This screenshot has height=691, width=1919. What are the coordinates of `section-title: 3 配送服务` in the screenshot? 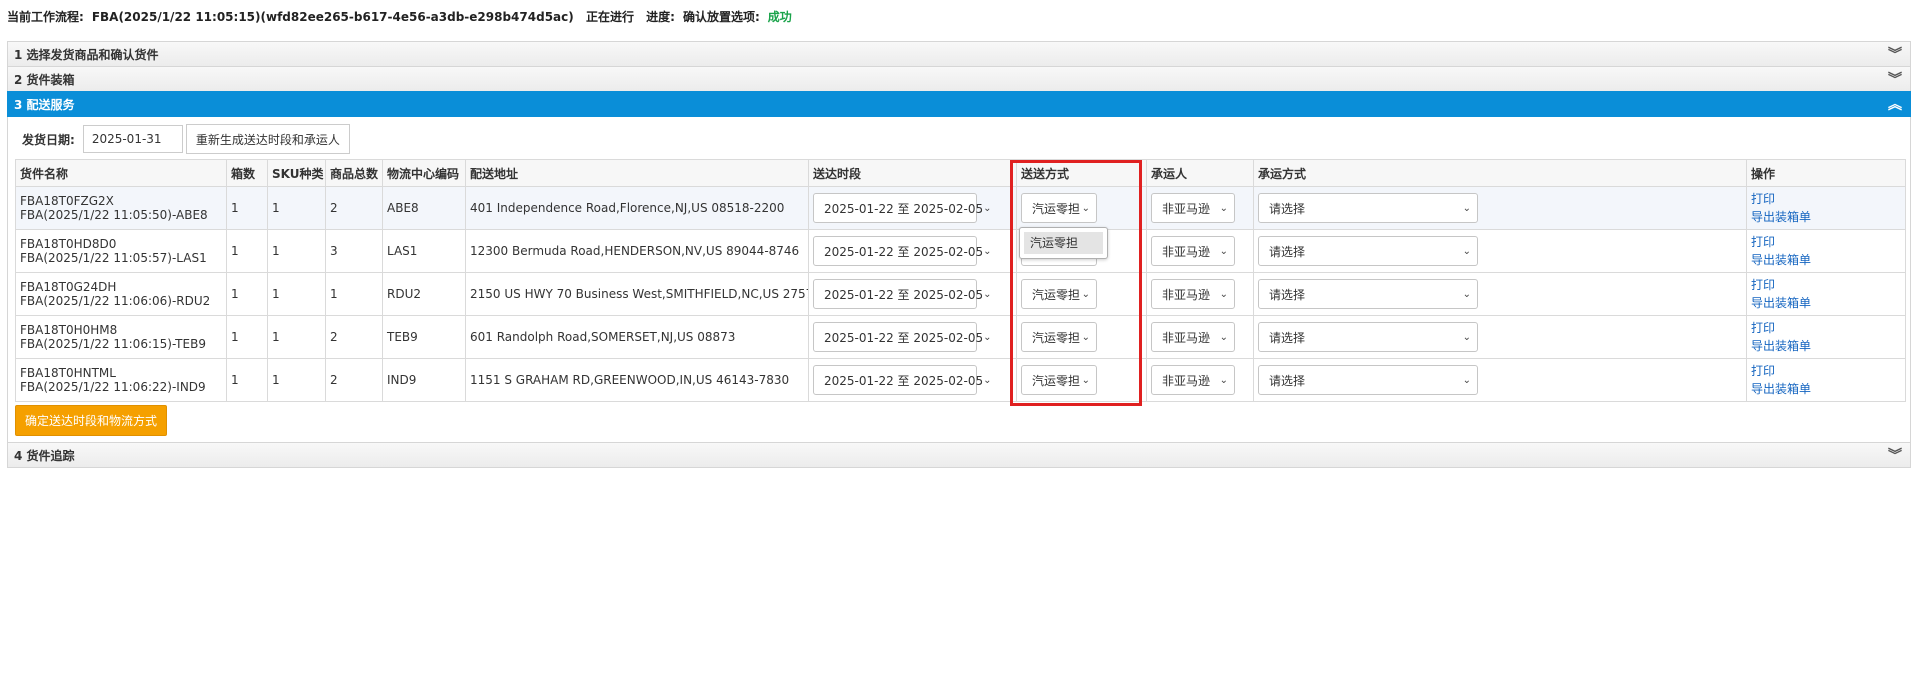 It's located at (44, 105).